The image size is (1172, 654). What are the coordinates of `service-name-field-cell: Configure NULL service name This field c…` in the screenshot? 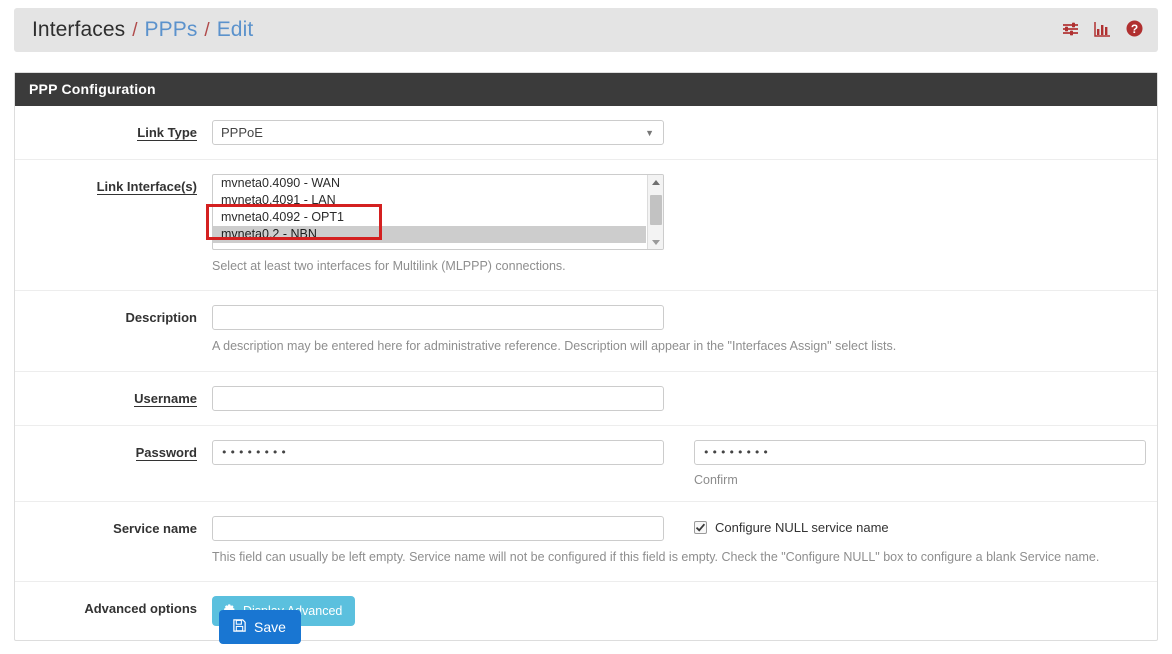 It's located at (684, 541).